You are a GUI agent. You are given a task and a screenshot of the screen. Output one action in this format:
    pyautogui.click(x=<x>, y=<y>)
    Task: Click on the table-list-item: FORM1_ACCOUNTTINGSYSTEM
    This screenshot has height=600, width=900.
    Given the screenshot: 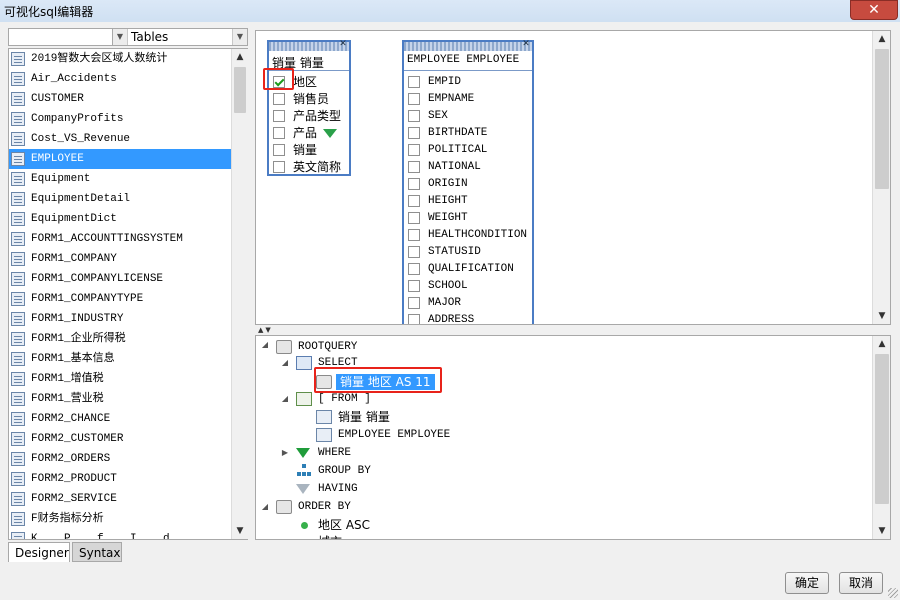 What is the action you would take?
    pyautogui.click(x=120, y=239)
    